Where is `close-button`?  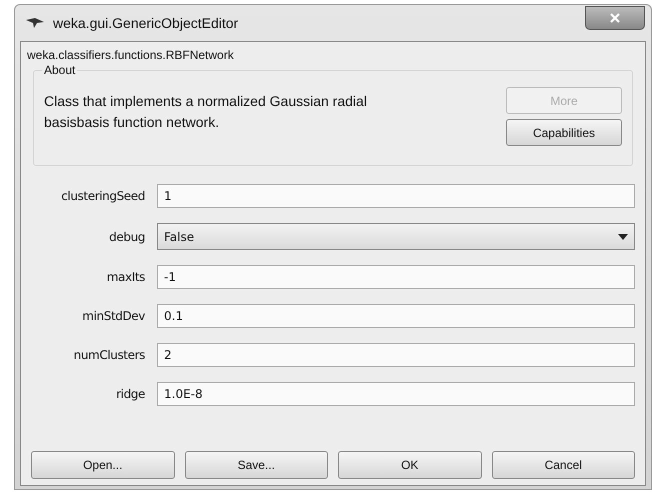
close-button is located at coordinates (615, 18).